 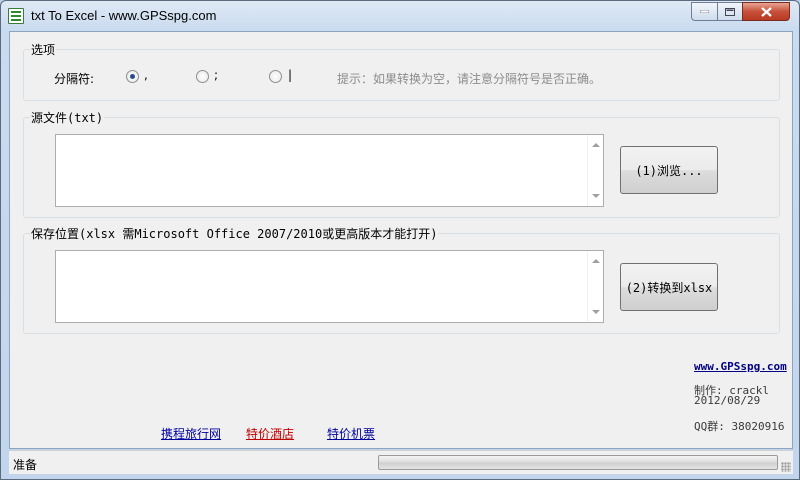 What do you see at coordinates (401, 71) in the screenshot?
I see `options-group: 选项 分隔符: , ; | 提示：如果转换为空，请注意分隔符号是否正确。` at bounding box center [401, 71].